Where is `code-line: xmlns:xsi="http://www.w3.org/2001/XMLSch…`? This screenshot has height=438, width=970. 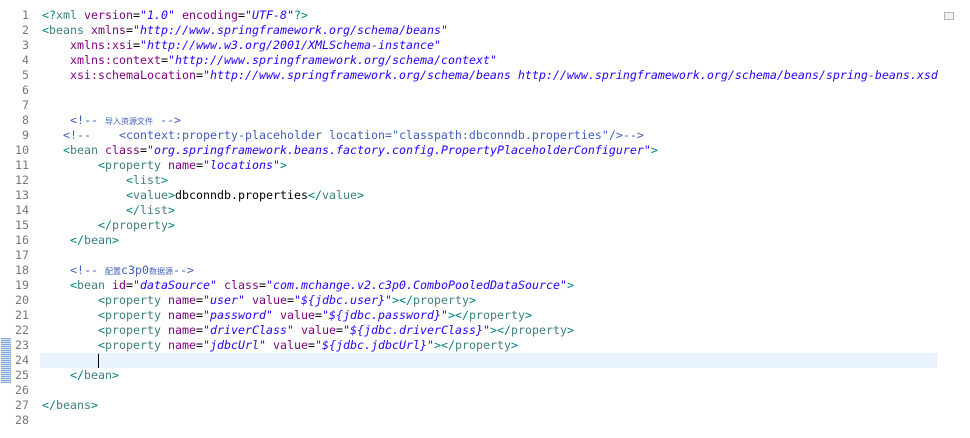
code-line: xmlns:xsi="http://www.w3.org/2001/XMLSch… is located at coordinates (489, 45).